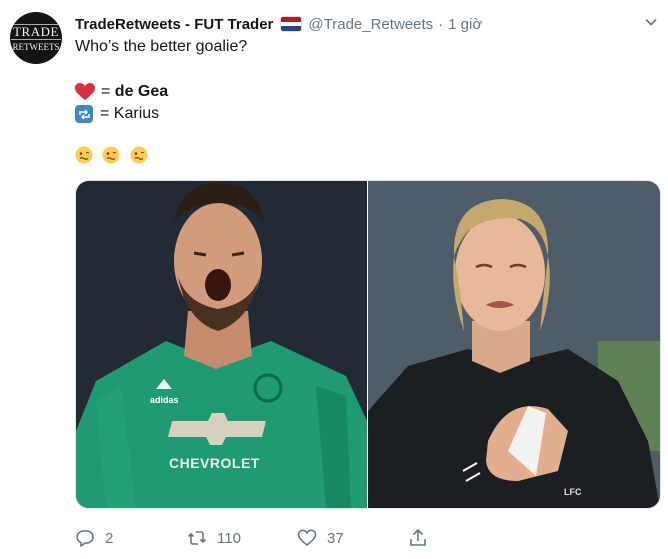 This screenshot has height=559, width=668. Describe the element at coordinates (320, 538) in the screenshot. I see `like-button: 37` at that location.